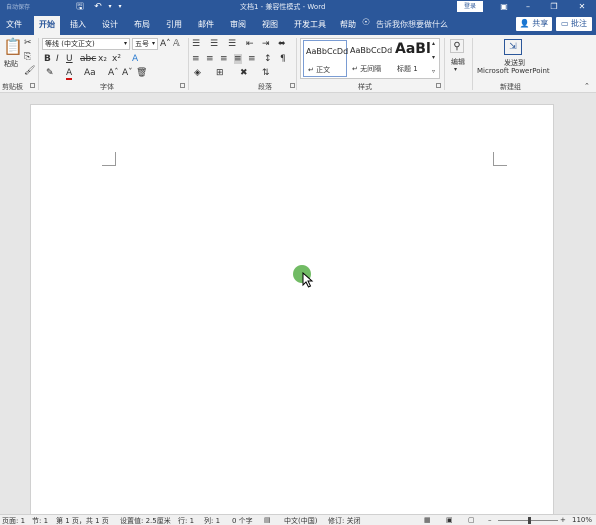 This screenshot has width=596, height=525. I want to click on copy-icon: ⎘, so click(27, 57).